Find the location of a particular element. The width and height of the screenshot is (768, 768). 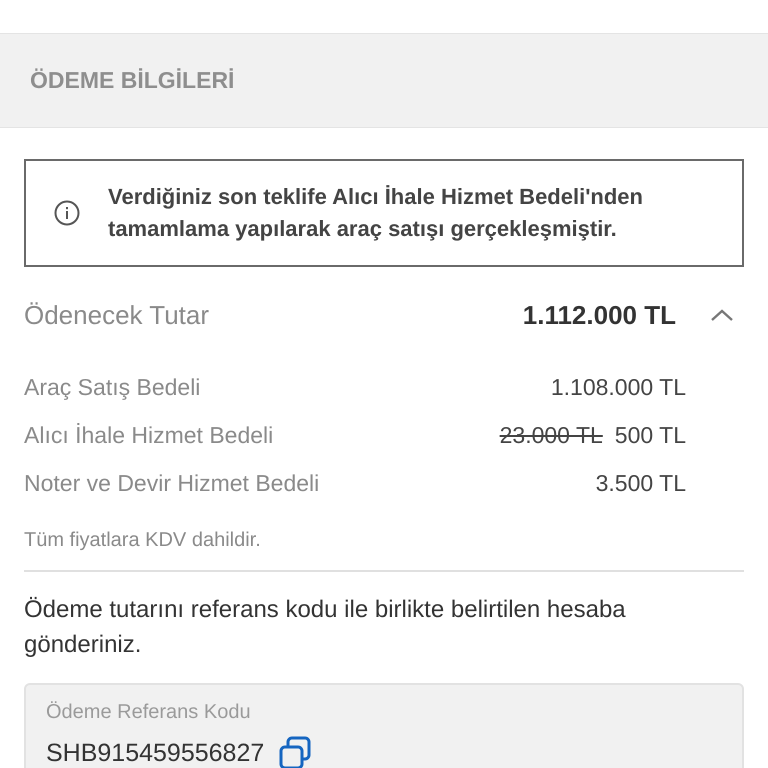

vat-note: Tüm fiyatlara KDV dahildir. is located at coordinates (143, 540).